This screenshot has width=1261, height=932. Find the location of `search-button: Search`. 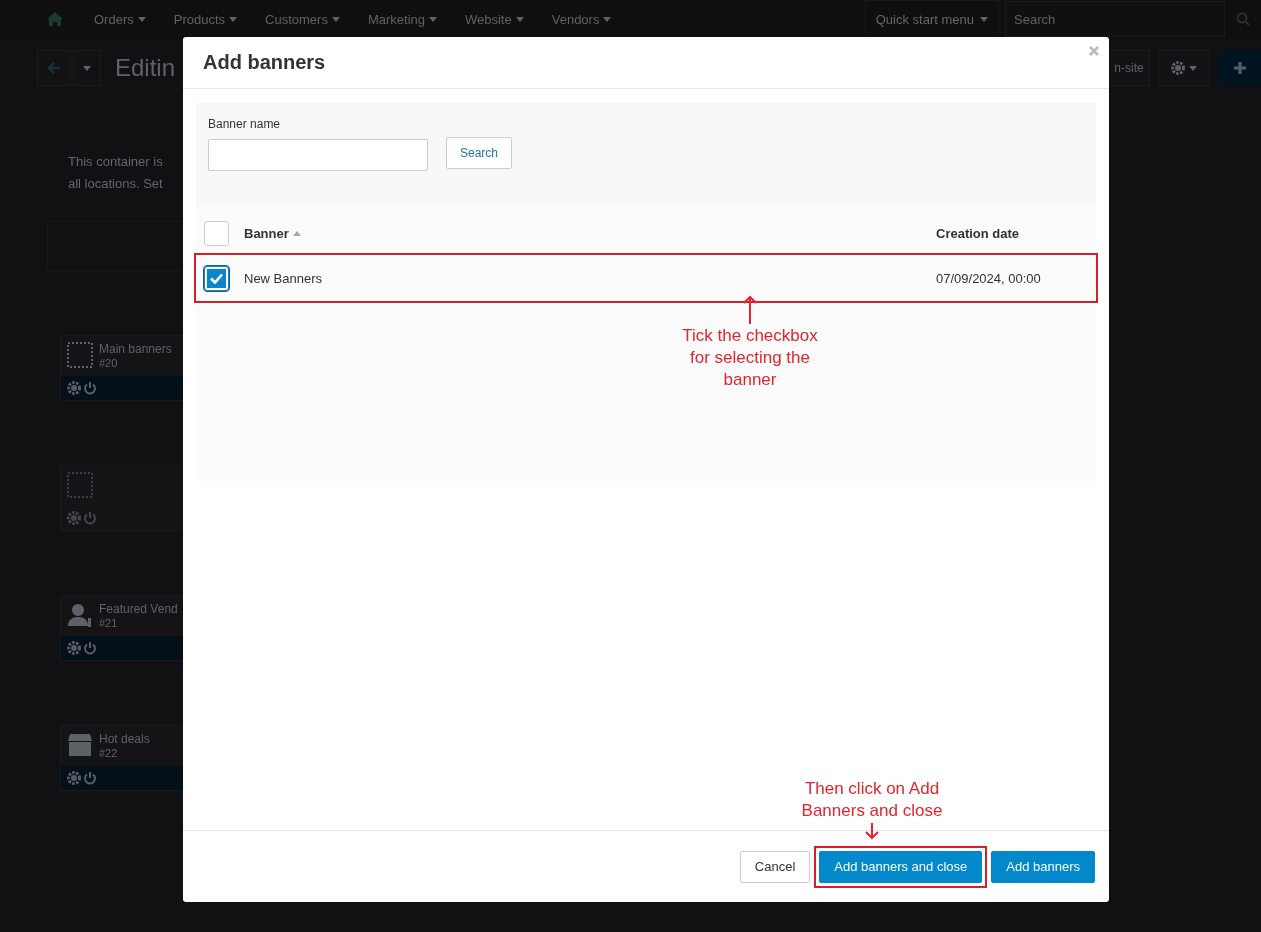

search-button: Search is located at coordinates (479, 153).